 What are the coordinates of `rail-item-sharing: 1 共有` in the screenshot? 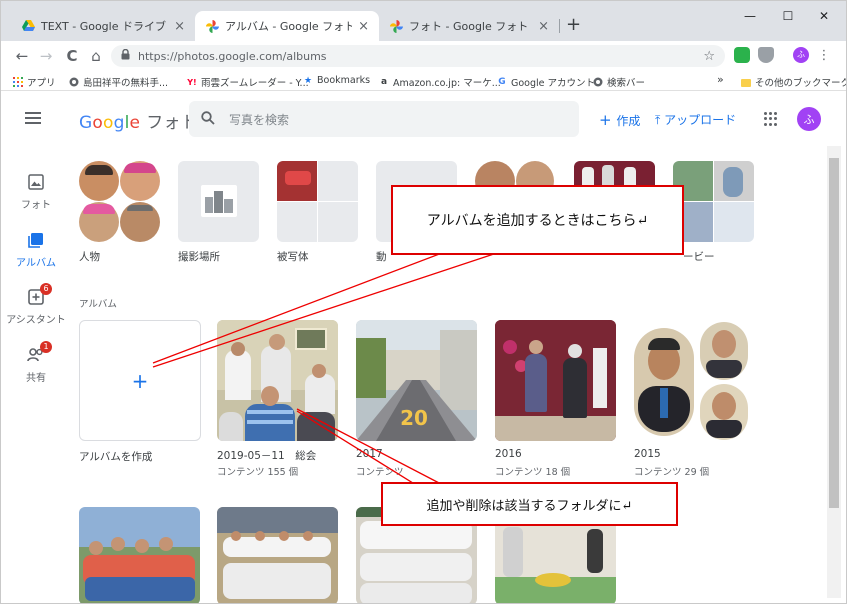 It's located at (36, 362).